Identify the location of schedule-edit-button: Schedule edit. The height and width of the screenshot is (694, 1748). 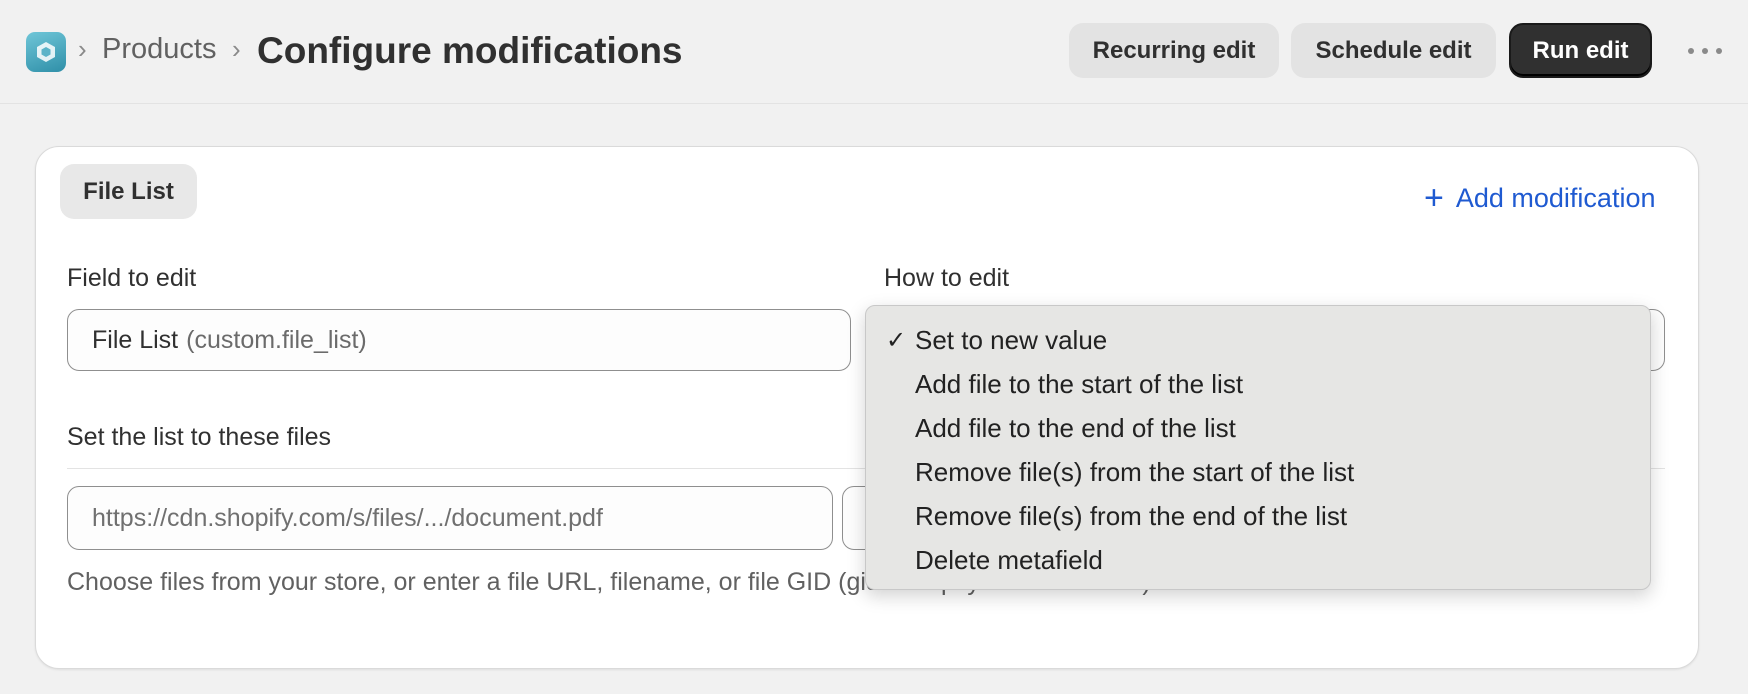
(1393, 50).